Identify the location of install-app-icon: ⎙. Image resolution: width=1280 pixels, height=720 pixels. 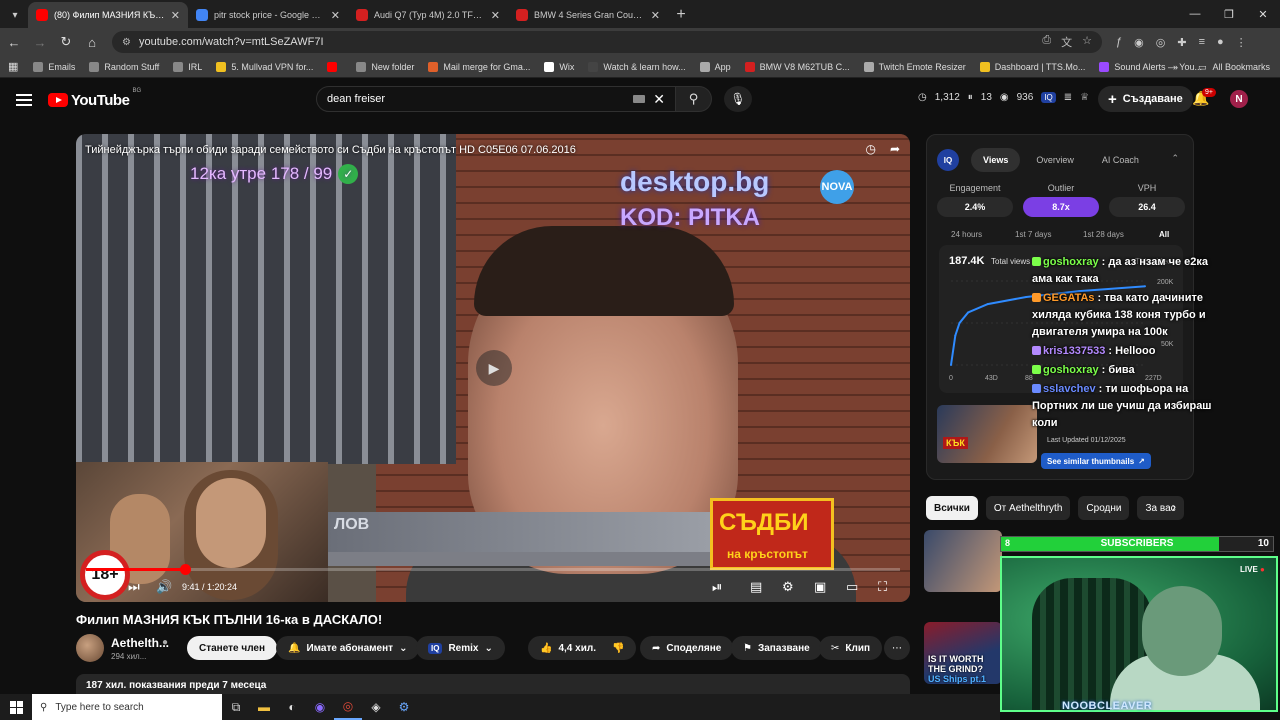
(1046, 42).